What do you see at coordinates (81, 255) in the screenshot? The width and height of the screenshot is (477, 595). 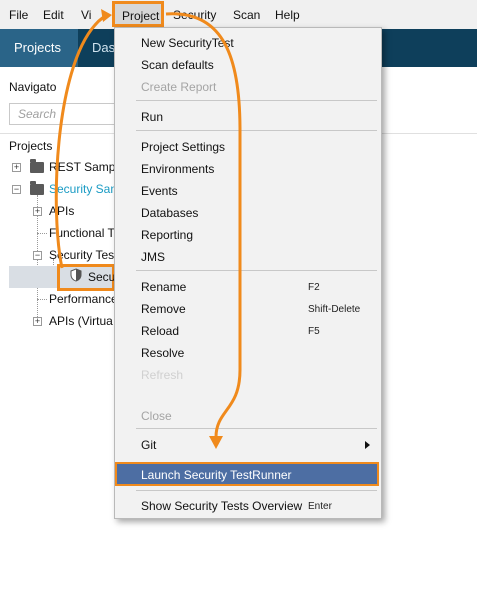 I see `tree-item-security-tests: Security Tes` at bounding box center [81, 255].